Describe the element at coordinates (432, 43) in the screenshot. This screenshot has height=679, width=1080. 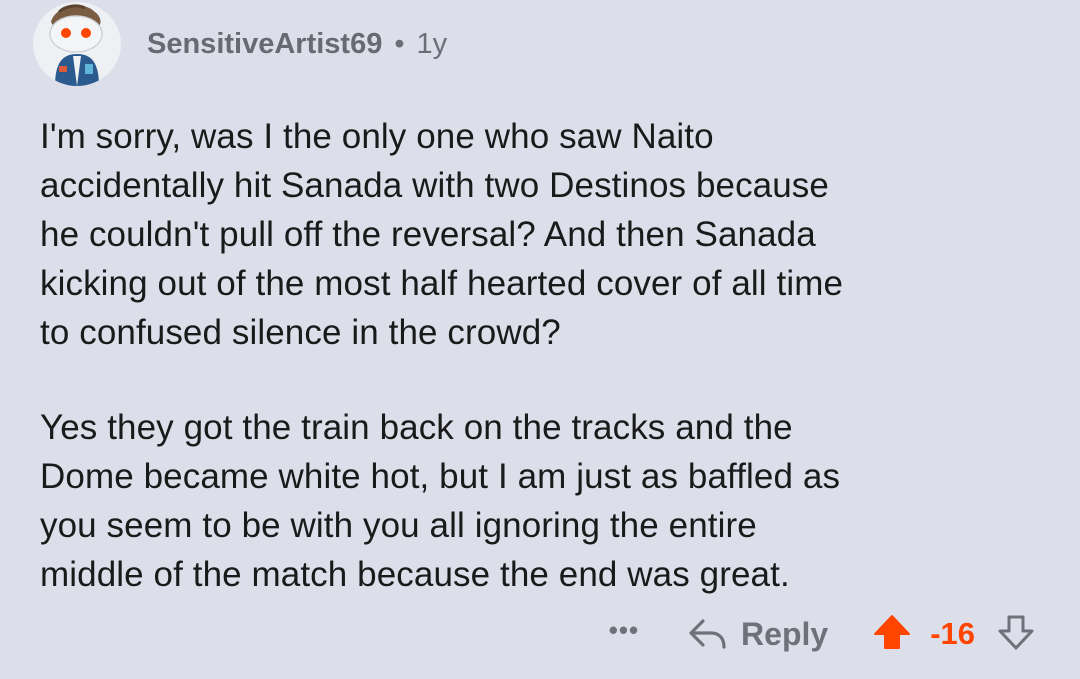
I see `comment-age: 1y` at that location.